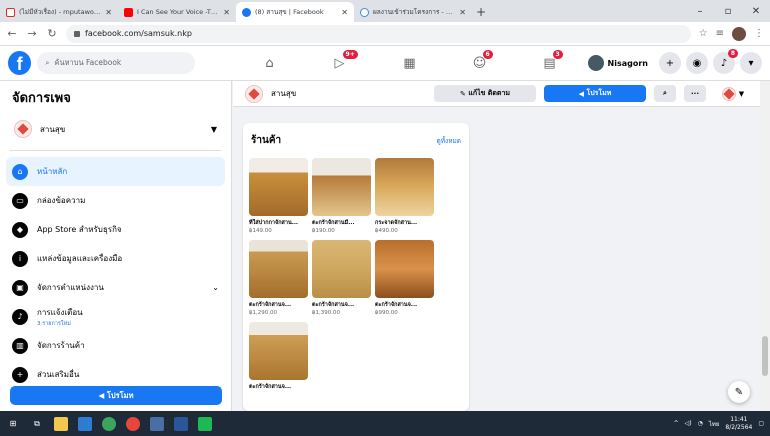 The image size is (770, 436). I want to click on product-price: ฿490.00, so click(386, 231).